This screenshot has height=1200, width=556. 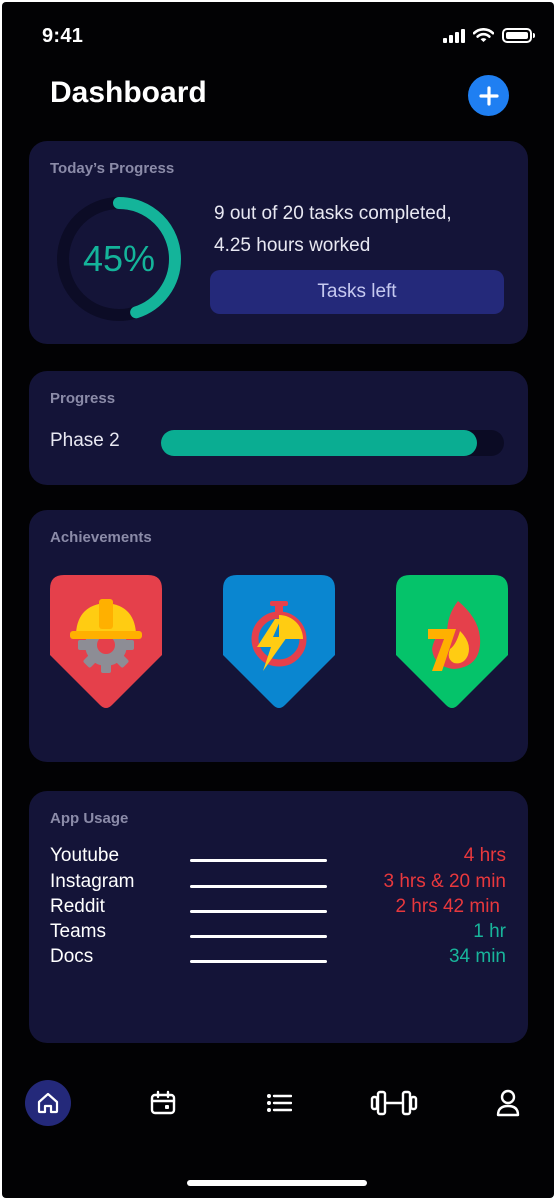 What do you see at coordinates (445, 881) in the screenshot?
I see `usage-value: 3 hrs & 20 min` at bounding box center [445, 881].